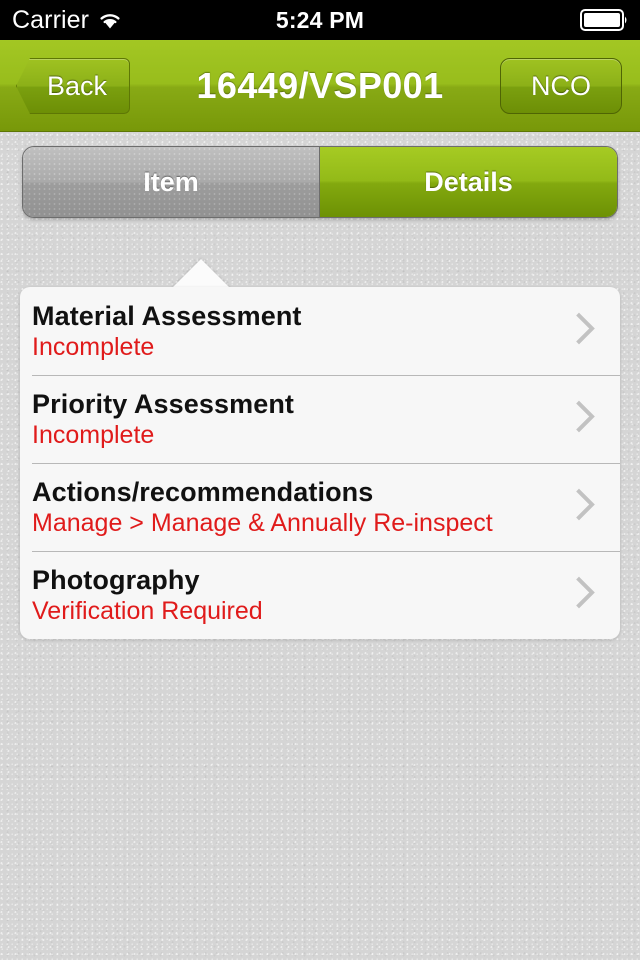 This screenshot has height=960, width=640. What do you see at coordinates (116, 580) in the screenshot?
I see `list-item-title: Photography` at bounding box center [116, 580].